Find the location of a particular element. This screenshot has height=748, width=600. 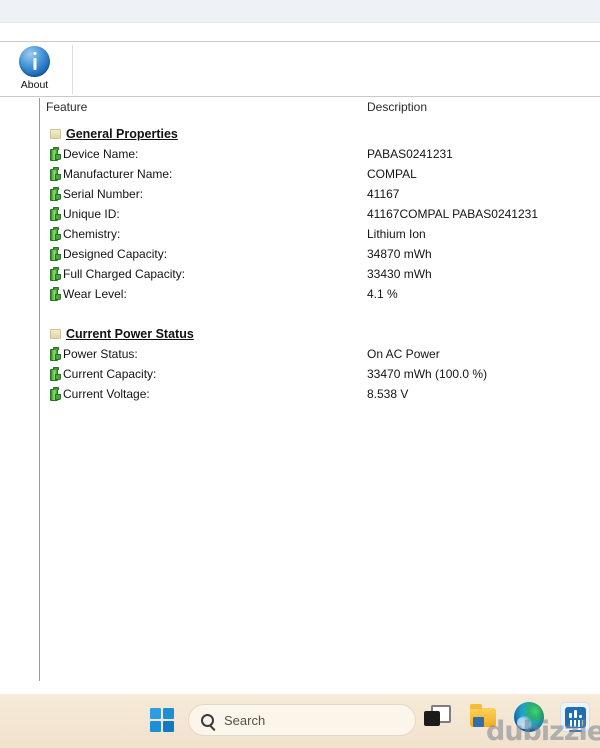

feature-label: Chemistry: is located at coordinates (92, 234).